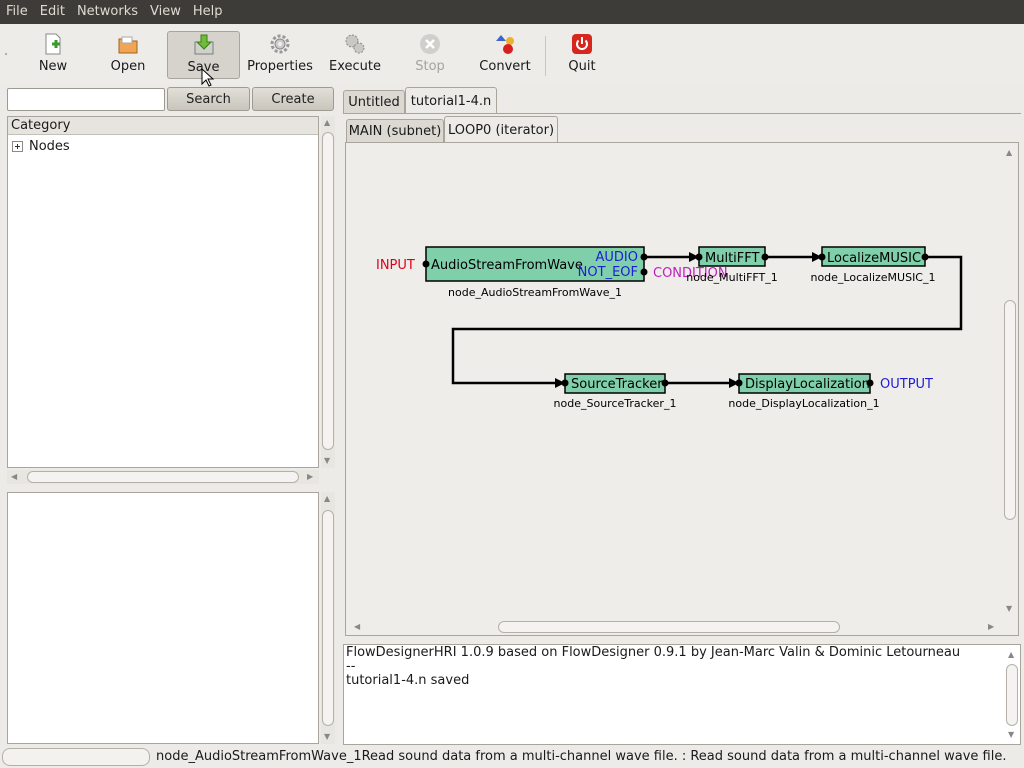 This screenshot has height=768, width=1024. What do you see at coordinates (76, 757) in the screenshot?
I see `status-progress-bar` at bounding box center [76, 757].